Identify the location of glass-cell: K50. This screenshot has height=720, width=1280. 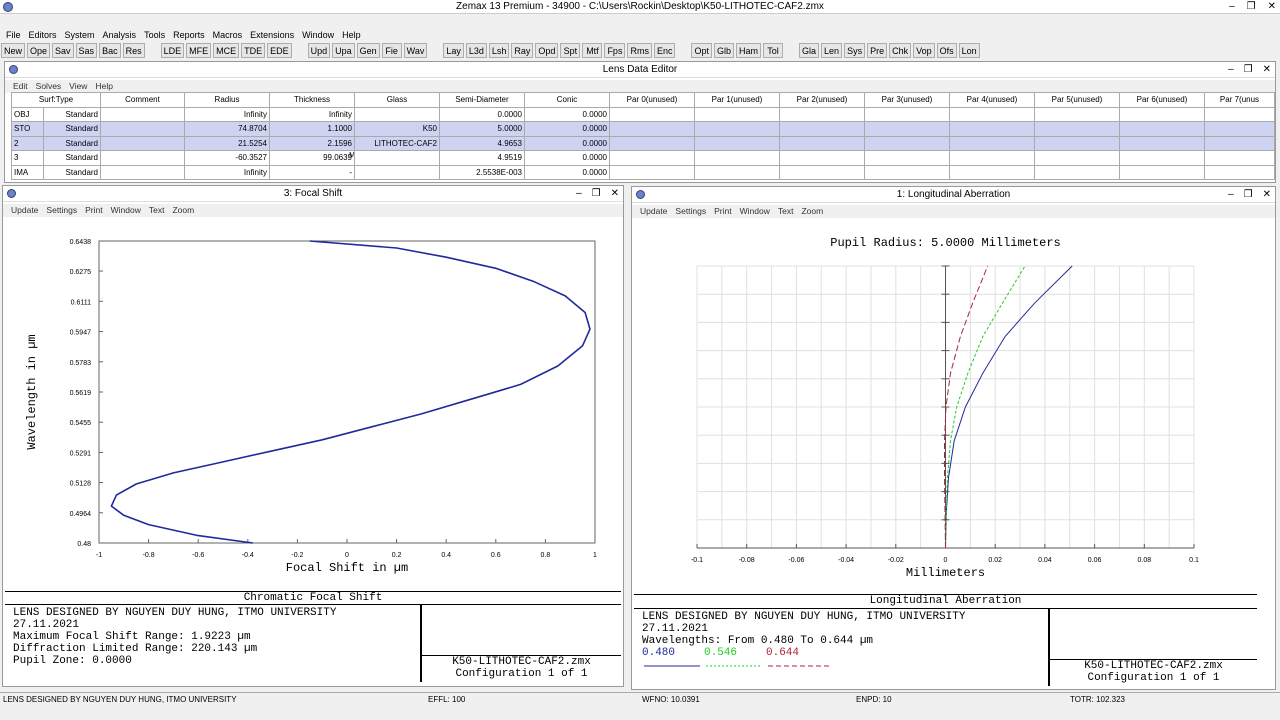
(397, 129).